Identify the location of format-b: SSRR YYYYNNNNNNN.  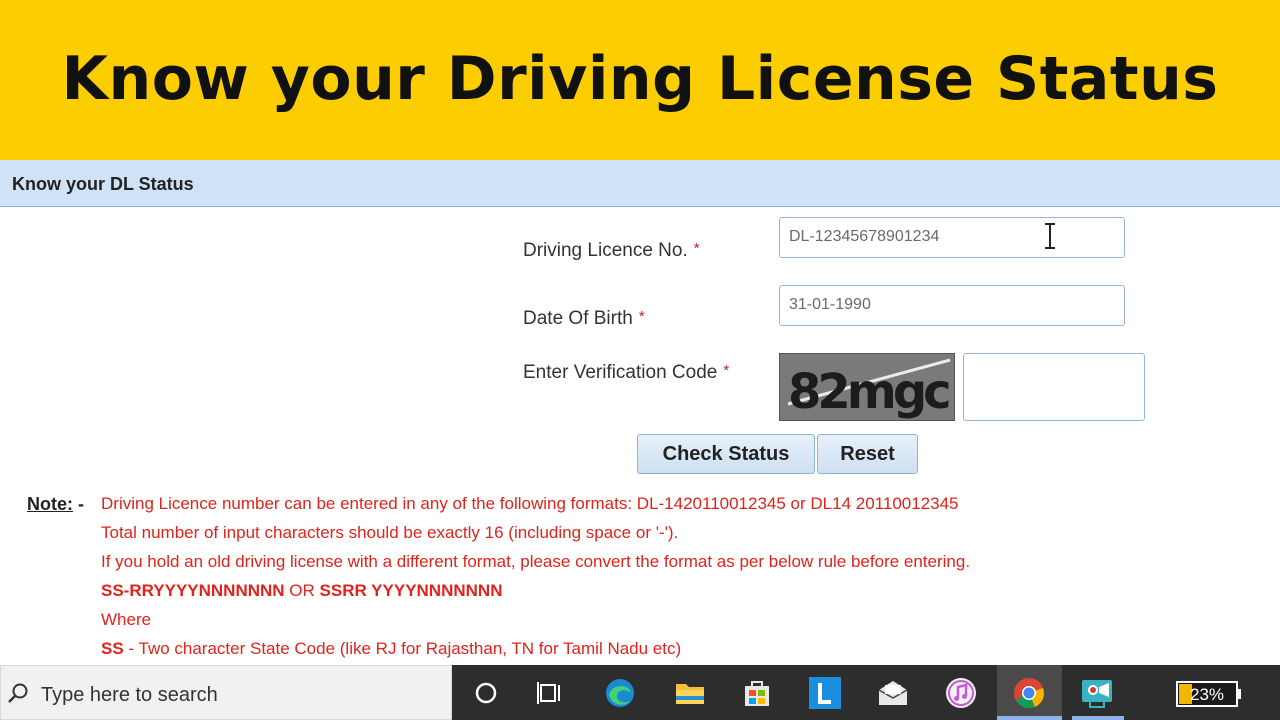
(411, 590).